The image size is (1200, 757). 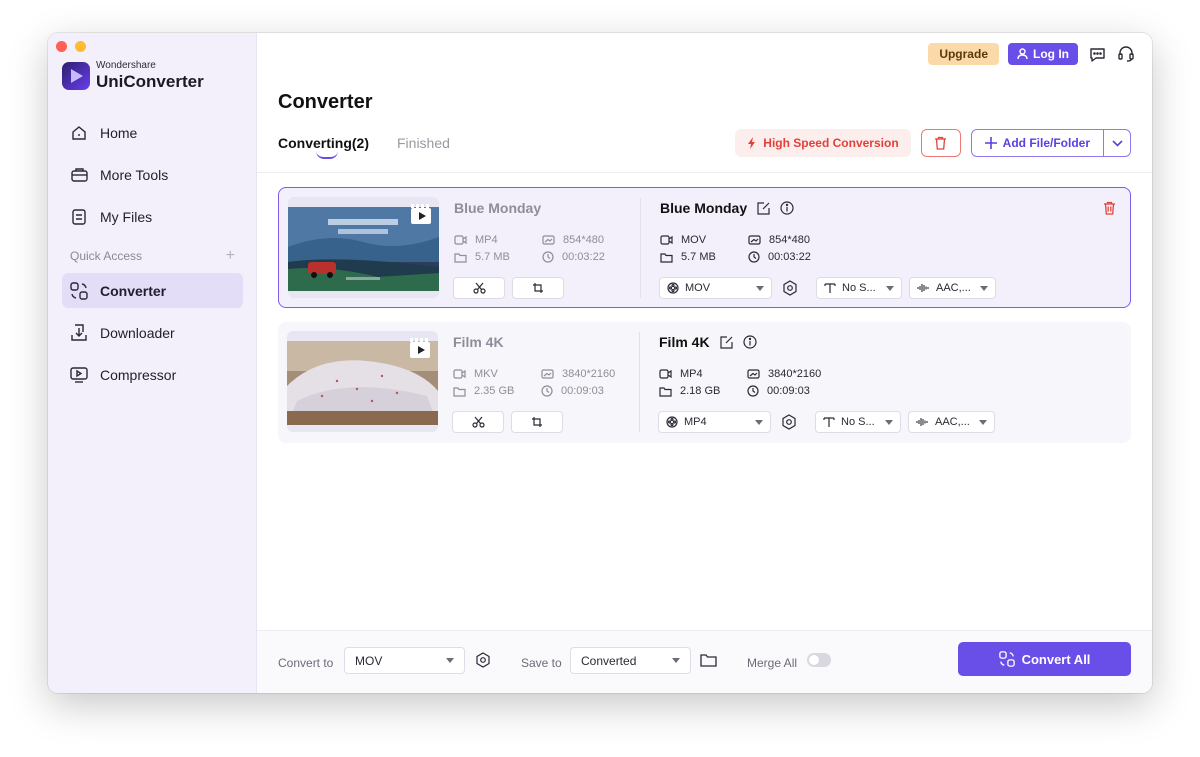 What do you see at coordinates (704, 247) in the screenshot?
I see `file-card: Blue Monday MP4 5.7 MB 854*480 00:03:22` at bounding box center [704, 247].